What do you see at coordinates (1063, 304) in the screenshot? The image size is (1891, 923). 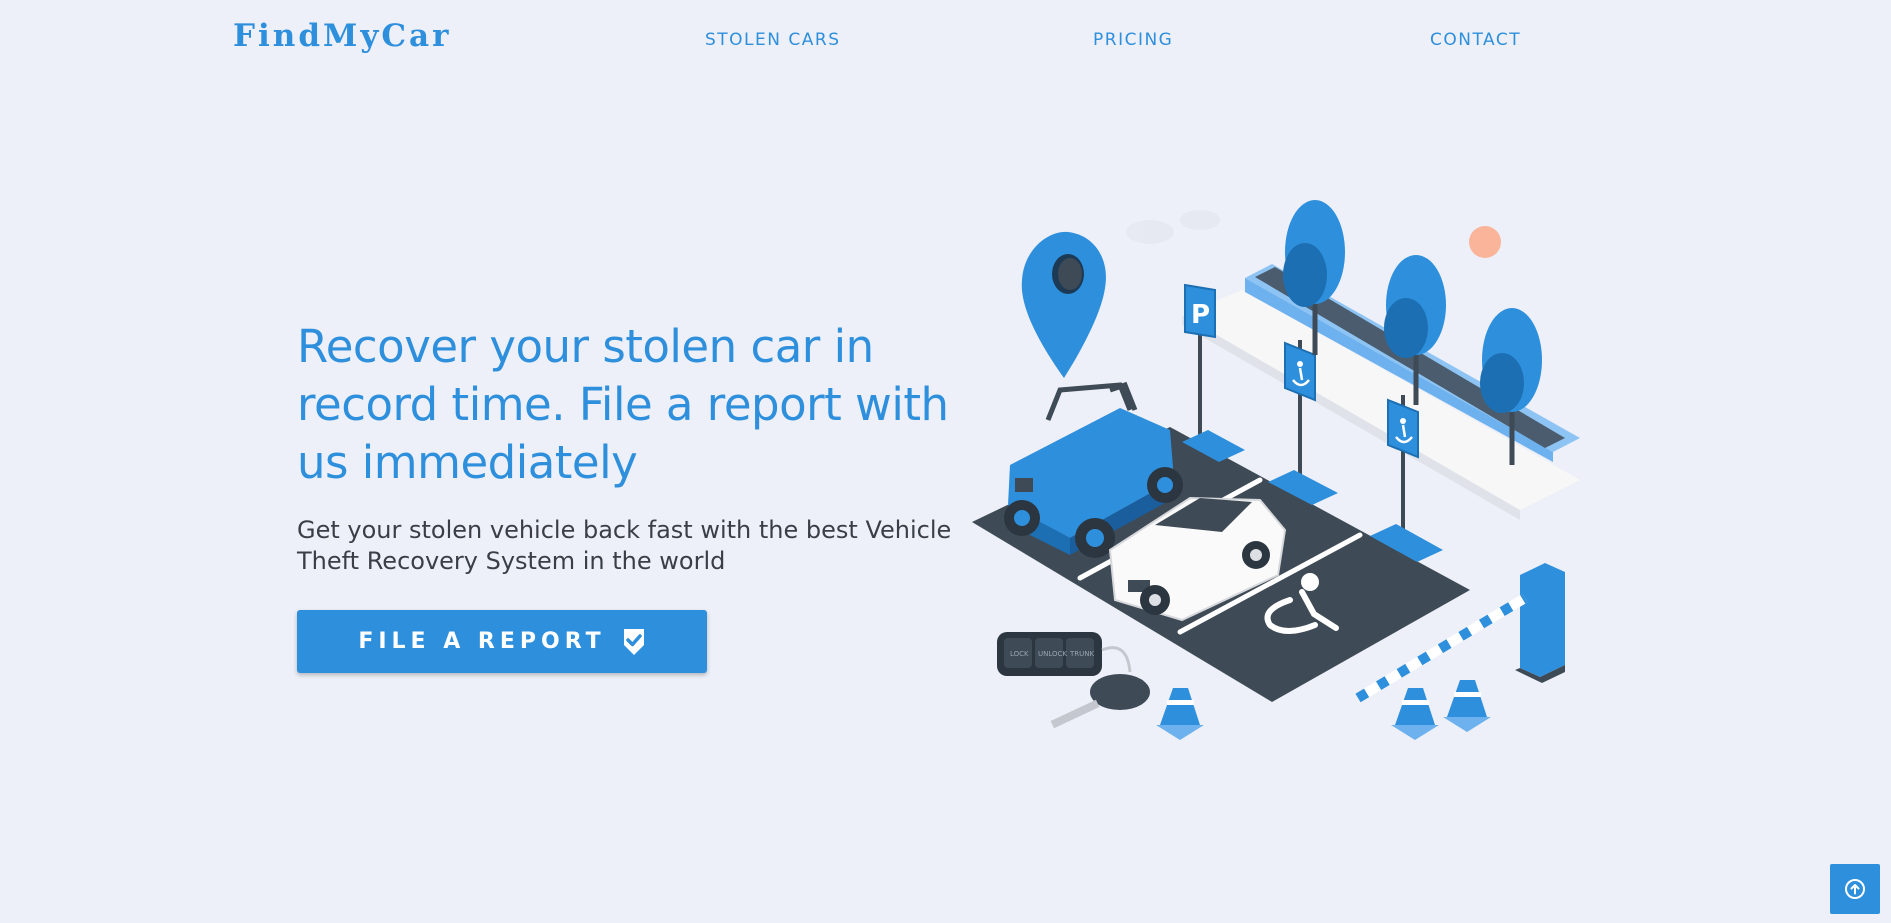 I see `location-pin-icon` at bounding box center [1063, 304].